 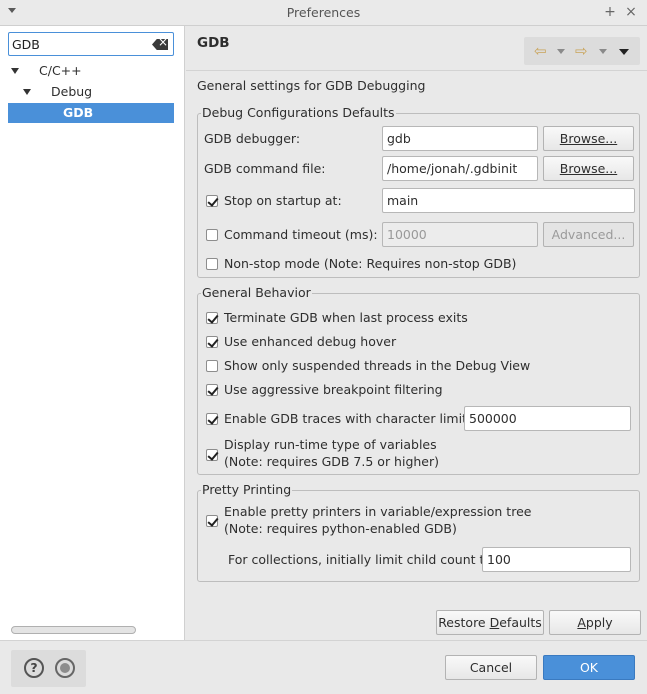 What do you see at coordinates (520, 622) in the screenshot?
I see `restore-defaults-label-post: efaults` at bounding box center [520, 622].